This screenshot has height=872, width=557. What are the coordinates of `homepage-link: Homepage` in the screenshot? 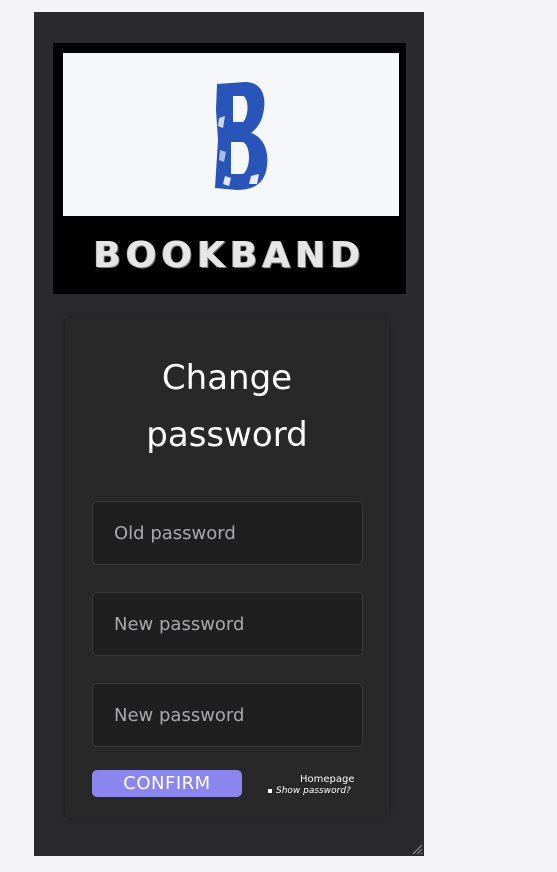 It's located at (327, 779).